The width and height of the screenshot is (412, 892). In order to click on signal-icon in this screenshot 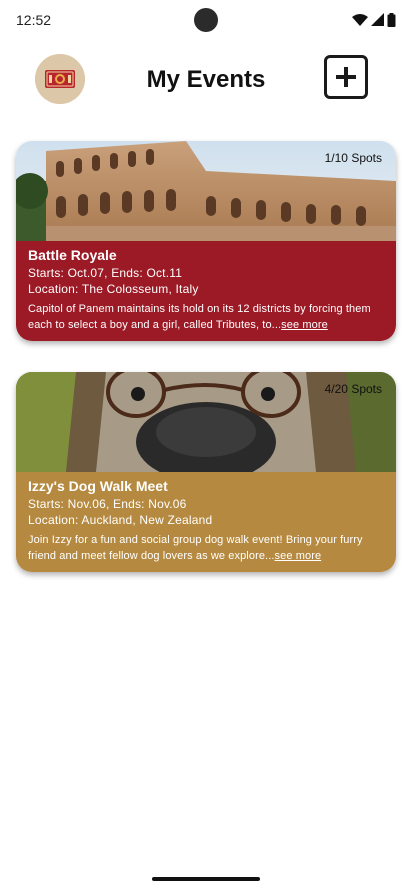, I will do `click(377, 19)`.